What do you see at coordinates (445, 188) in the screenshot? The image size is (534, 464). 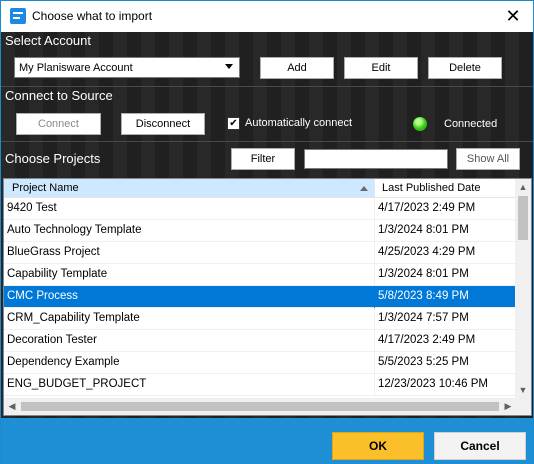 I see `column-header-last-published: Last Published Date` at bounding box center [445, 188].